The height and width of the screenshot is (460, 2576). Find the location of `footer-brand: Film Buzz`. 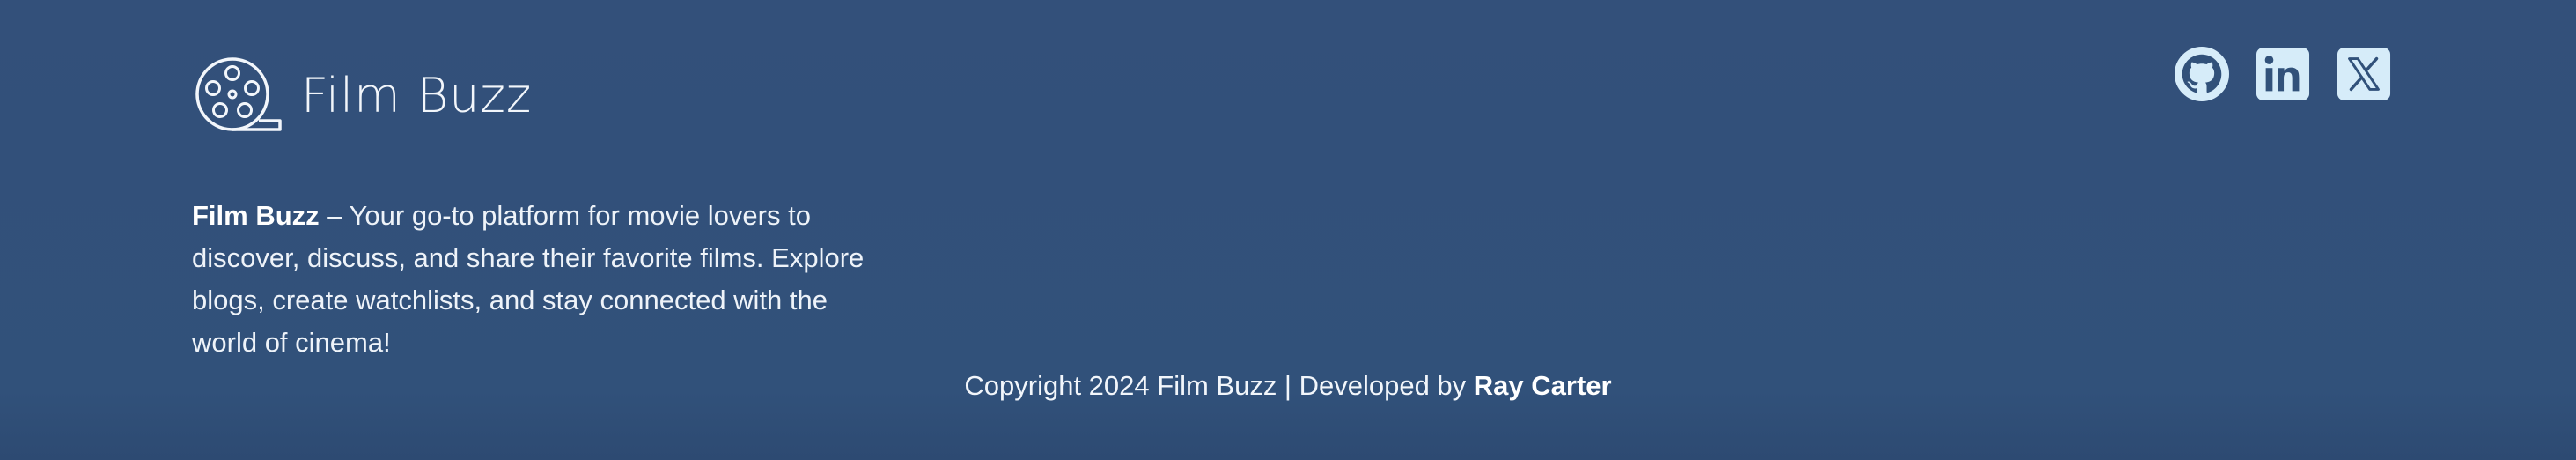

footer-brand: Film Buzz is located at coordinates (363, 96).